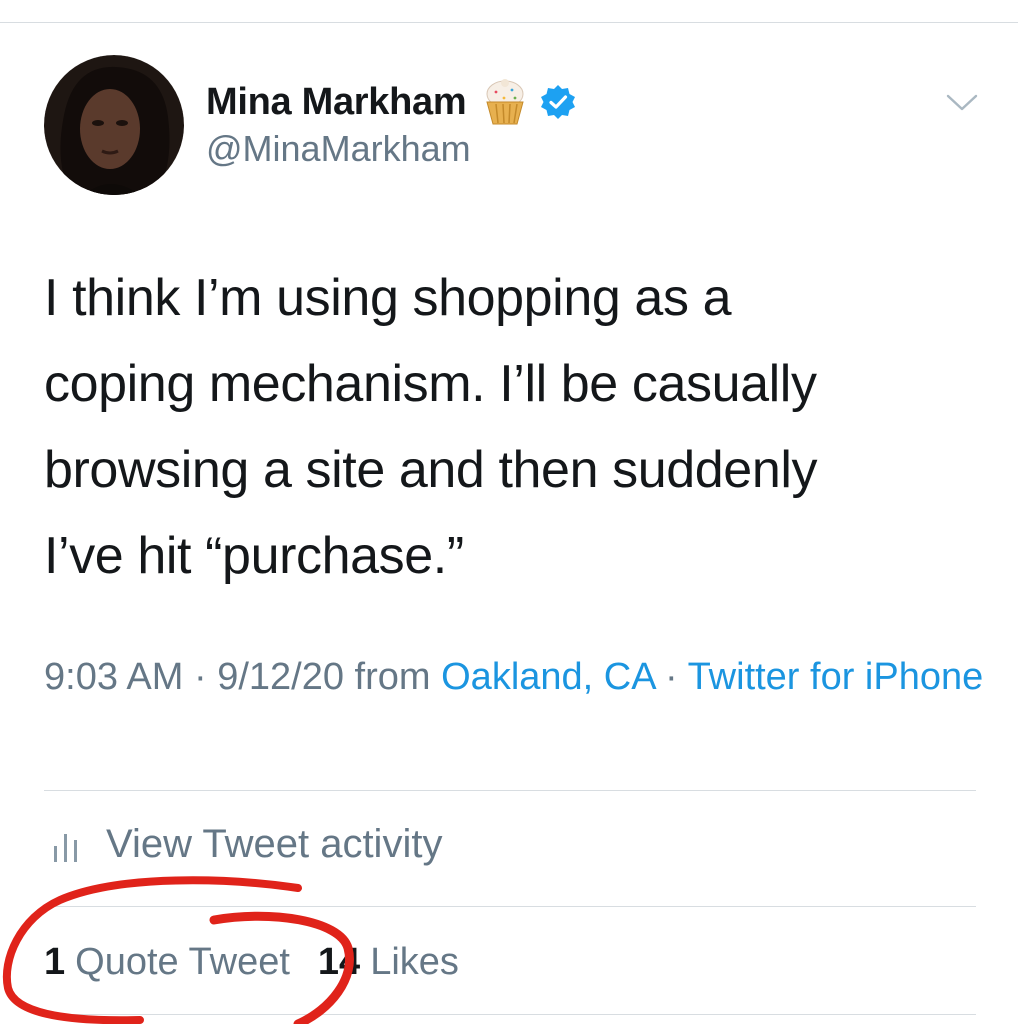 The width and height of the screenshot is (1018, 1024). I want to click on from-text: from, so click(393, 677).